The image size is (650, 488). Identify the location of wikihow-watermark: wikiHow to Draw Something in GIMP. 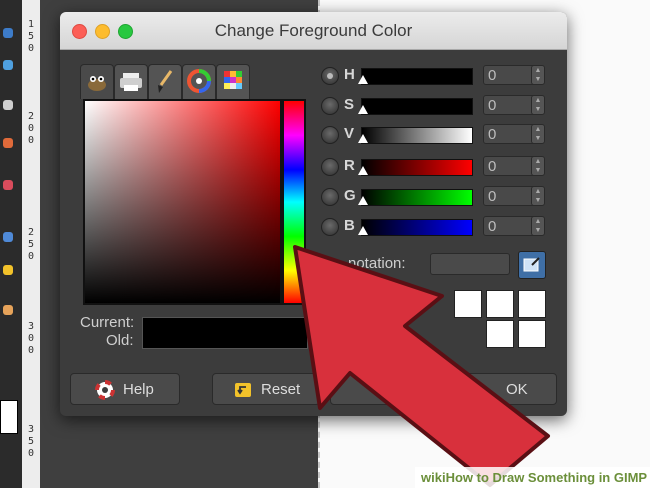
(532, 477).